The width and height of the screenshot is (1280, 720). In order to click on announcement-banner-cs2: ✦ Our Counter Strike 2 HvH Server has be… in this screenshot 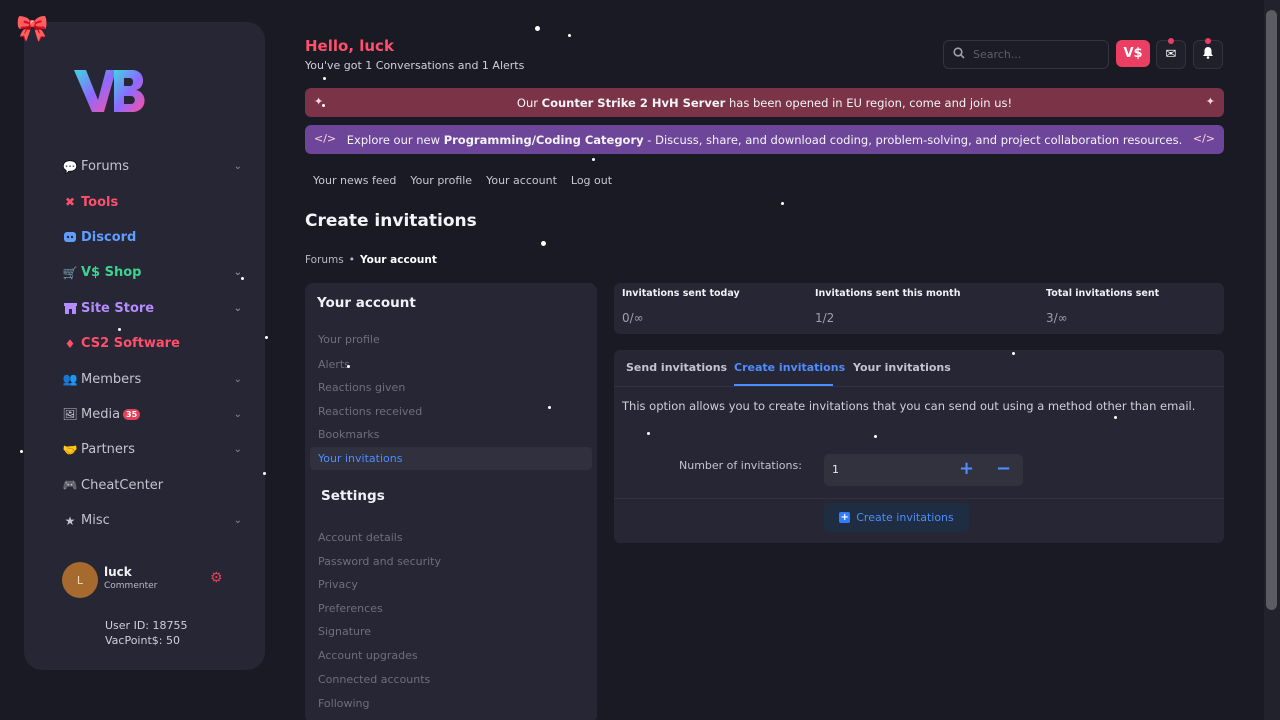, I will do `click(764, 102)`.